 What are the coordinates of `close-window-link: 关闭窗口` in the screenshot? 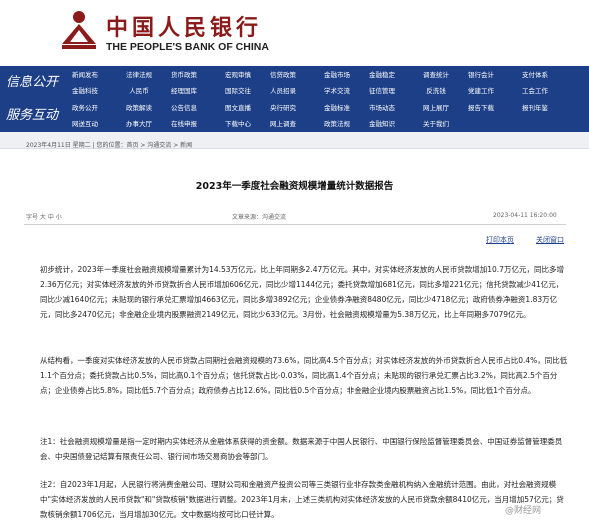 It's located at (550, 240).